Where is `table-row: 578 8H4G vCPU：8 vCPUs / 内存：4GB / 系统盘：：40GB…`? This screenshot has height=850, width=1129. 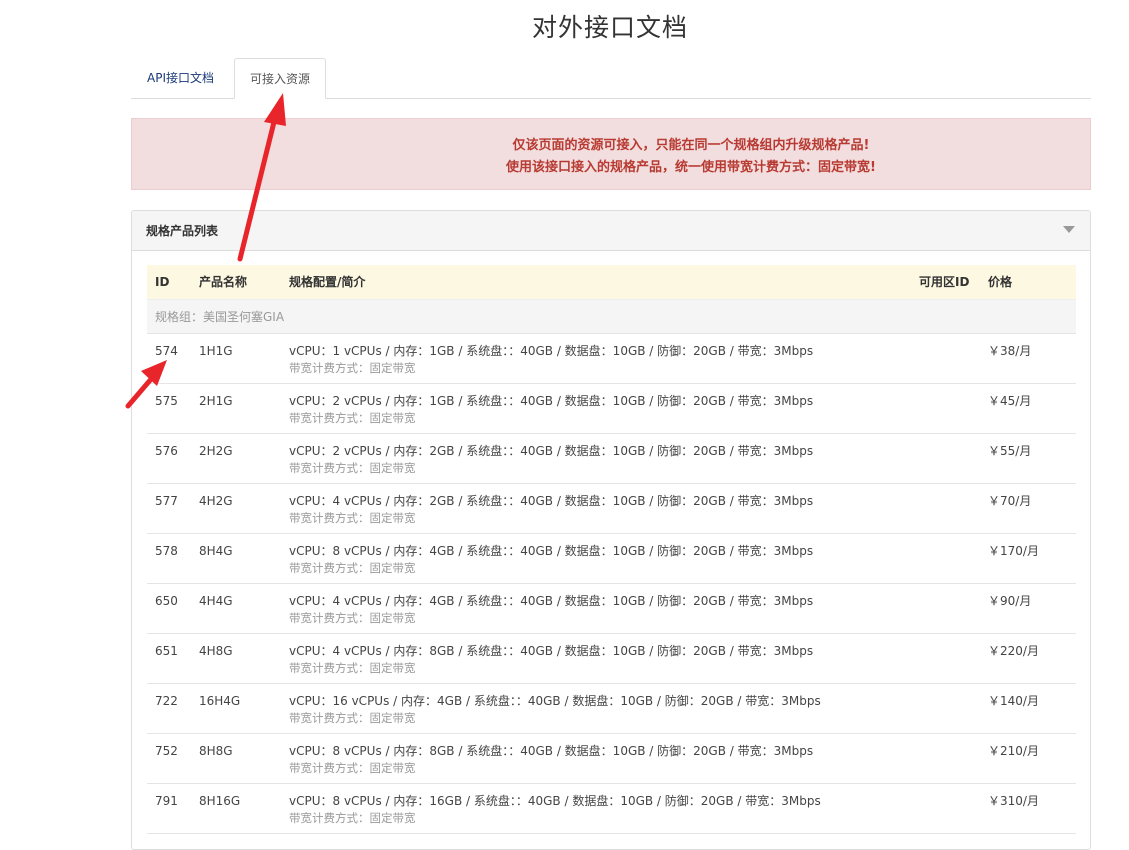 table-row: 578 8H4G vCPU：8 vCPUs / 内存：4GB / 系统盘：：40GB… is located at coordinates (611, 558).